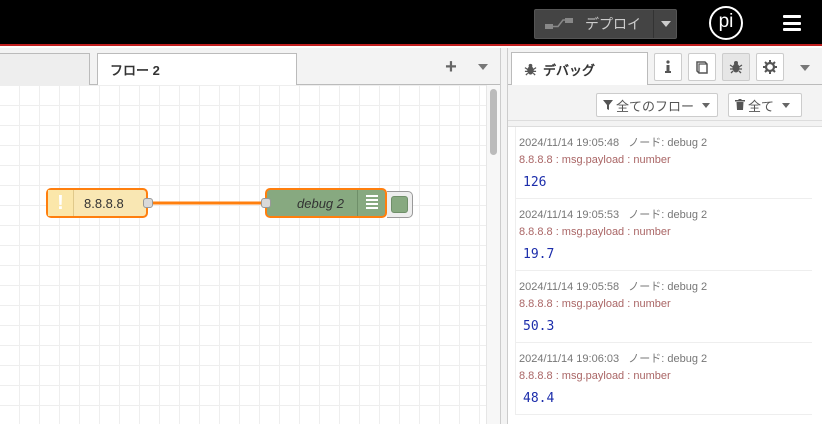 The image size is (822, 424). What do you see at coordinates (559, 24) in the screenshot?
I see `deploy-icon` at bounding box center [559, 24].